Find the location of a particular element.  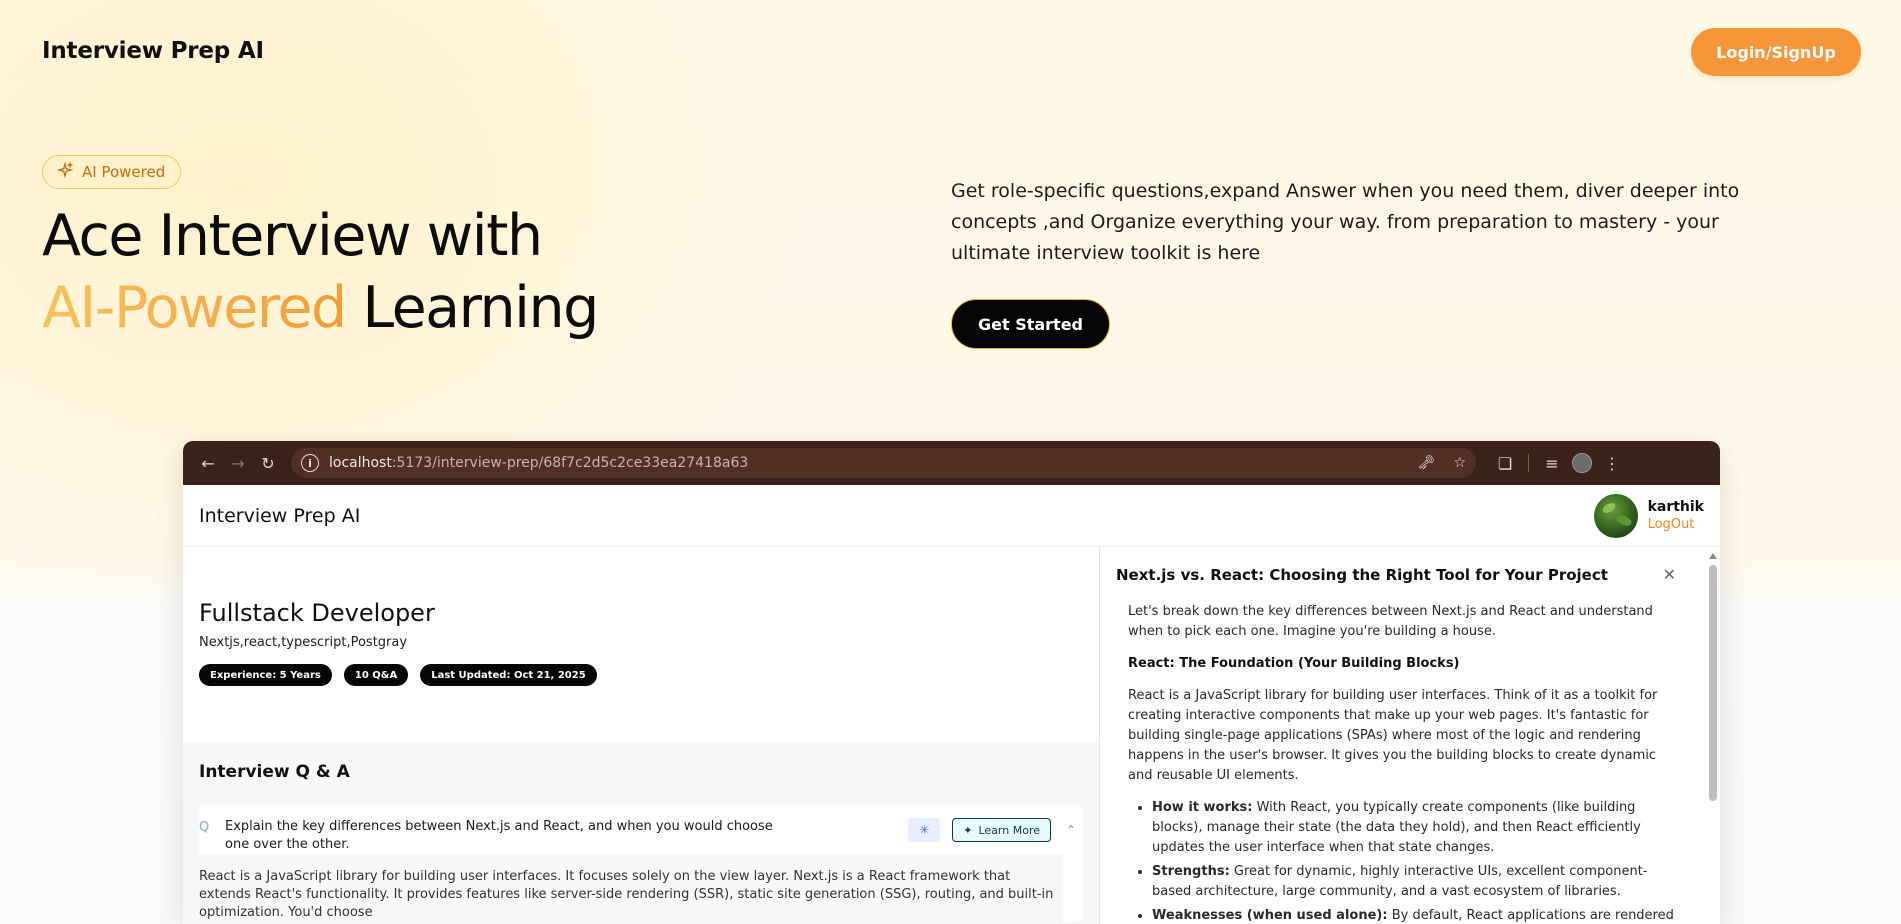

star-icon: ☆ is located at coordinates (1459, 463).